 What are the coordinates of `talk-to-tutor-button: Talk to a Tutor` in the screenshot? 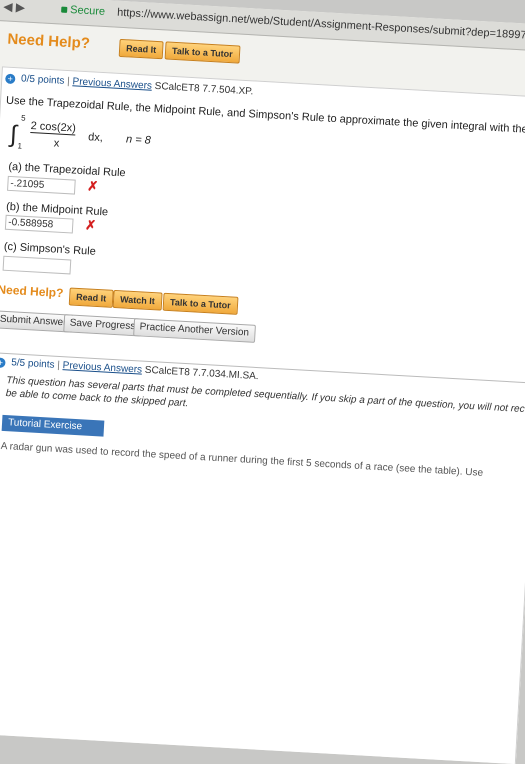 It's located at (202, 52).